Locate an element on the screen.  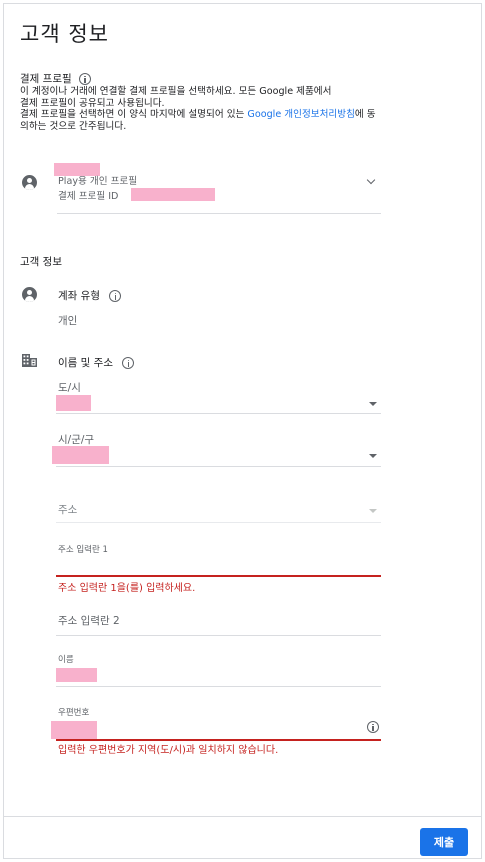
city-underline is located at coordinates (218, 466).